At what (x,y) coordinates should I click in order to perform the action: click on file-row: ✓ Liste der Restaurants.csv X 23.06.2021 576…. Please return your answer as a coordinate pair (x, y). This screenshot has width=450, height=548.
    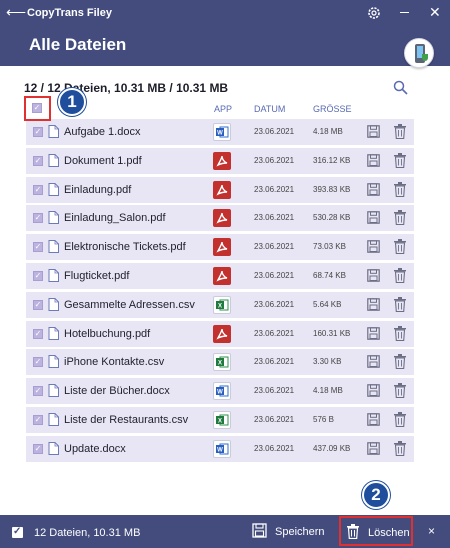
    Looking at the image, I should click on (220, 420).